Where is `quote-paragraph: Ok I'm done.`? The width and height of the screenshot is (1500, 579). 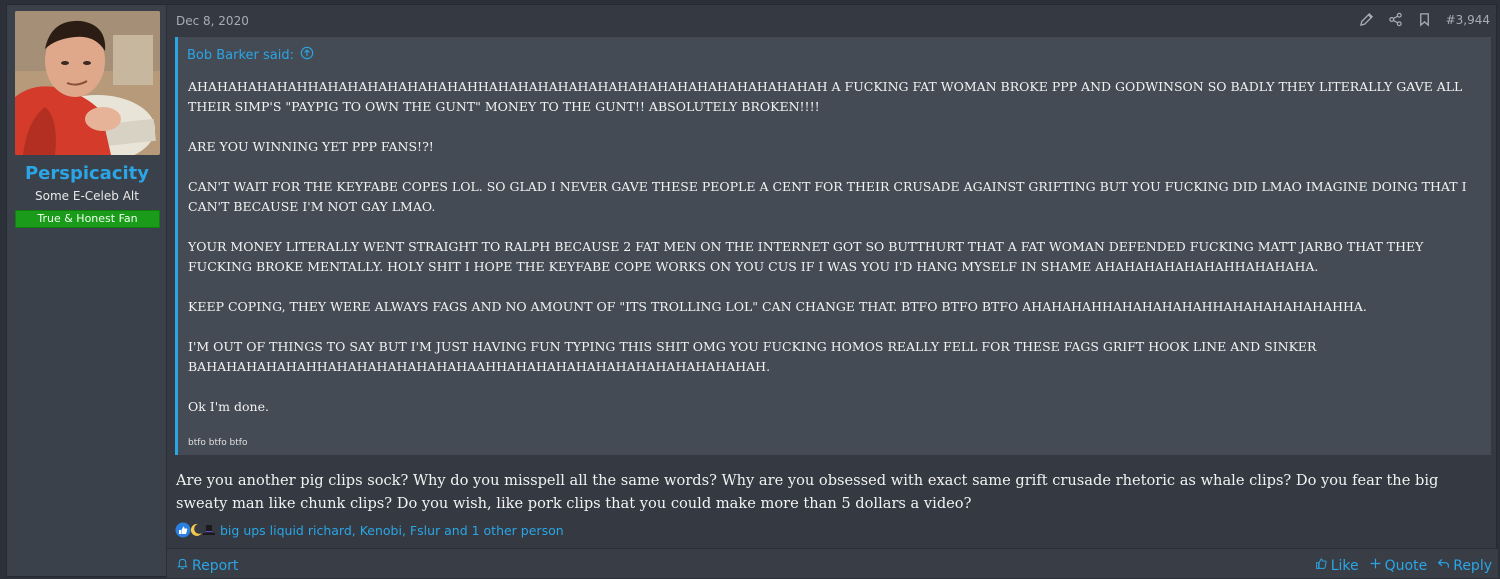 quote-paragraph: Ok I'm done. is located at coordinates (228, 406).